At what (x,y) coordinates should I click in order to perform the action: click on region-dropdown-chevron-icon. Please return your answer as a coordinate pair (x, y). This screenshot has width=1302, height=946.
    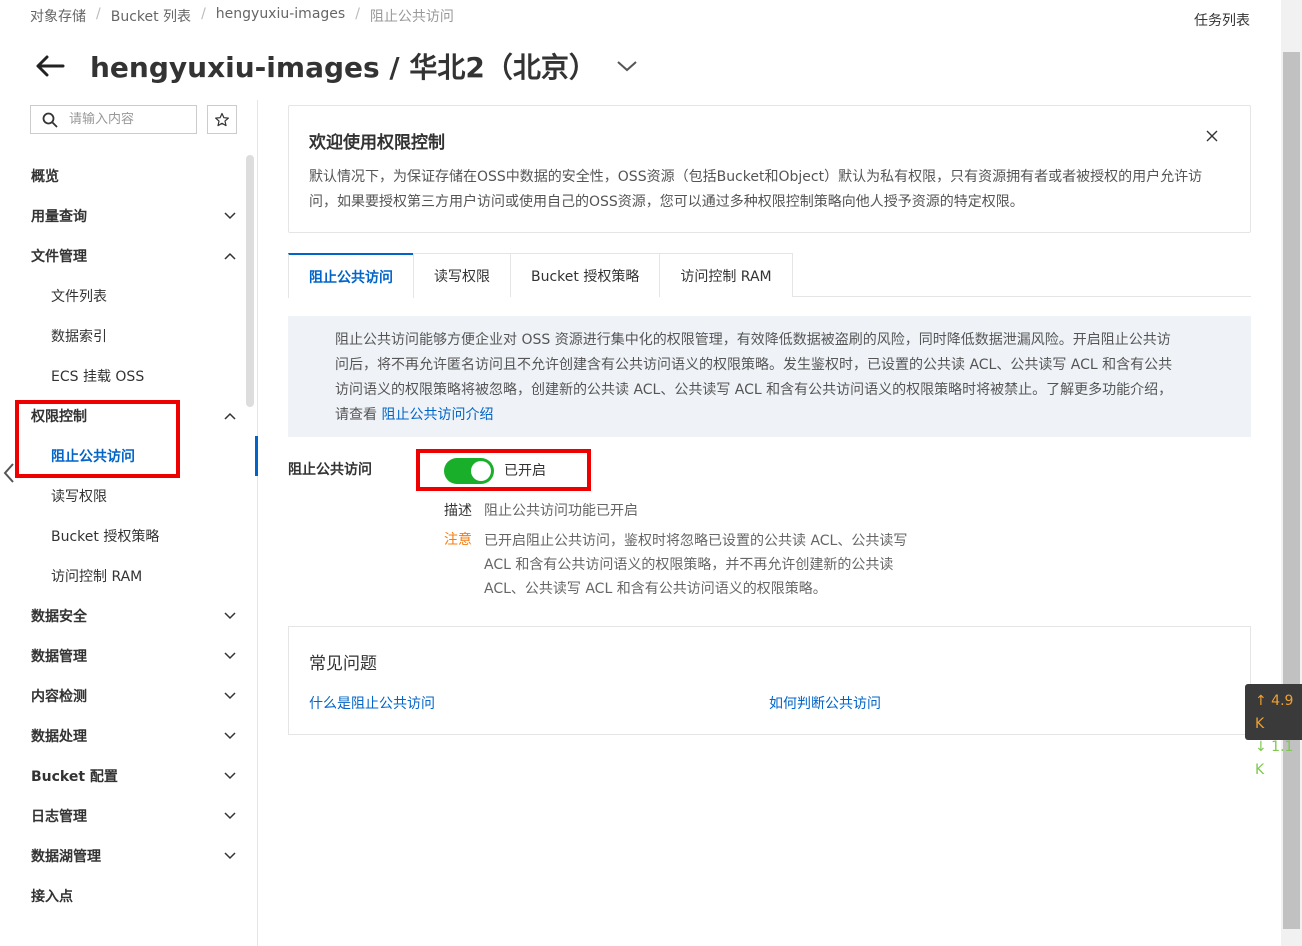
    Looking at the image, I should click on (627, 66).